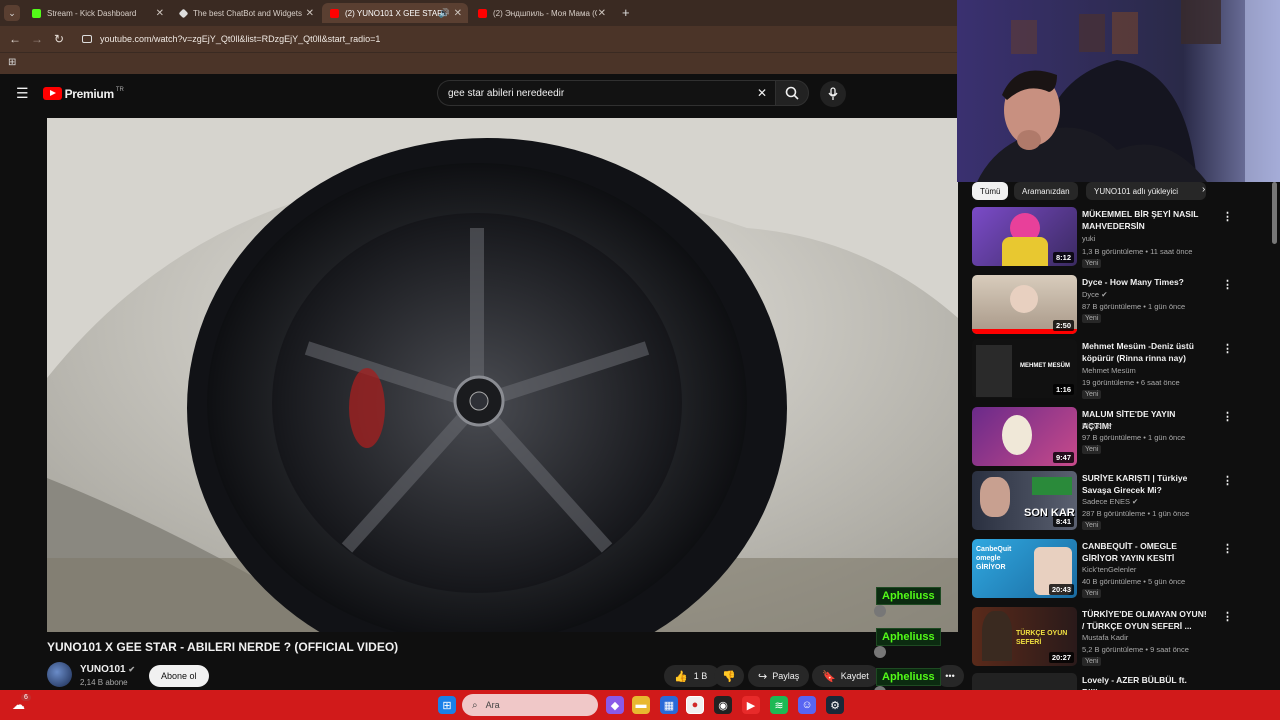 Image resolution: width=1280 pixels, height=720 pixels. What do you see at coordinates (1109, 370) in the screenshot?
I see `recommendation-channel: Mehmet Mesüm` at bounding box center [1109, 370].